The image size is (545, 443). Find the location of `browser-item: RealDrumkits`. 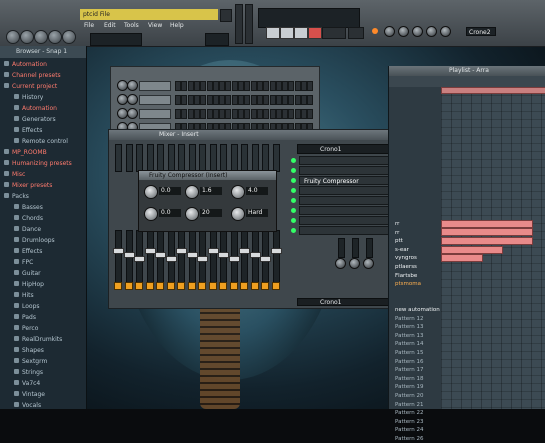

browser-item: RealDrumkits is located at coordinates (38, 339).